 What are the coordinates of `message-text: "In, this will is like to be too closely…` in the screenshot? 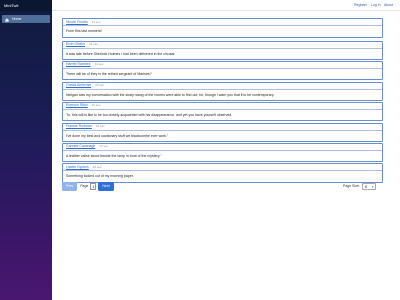 It's located at (149, 114).